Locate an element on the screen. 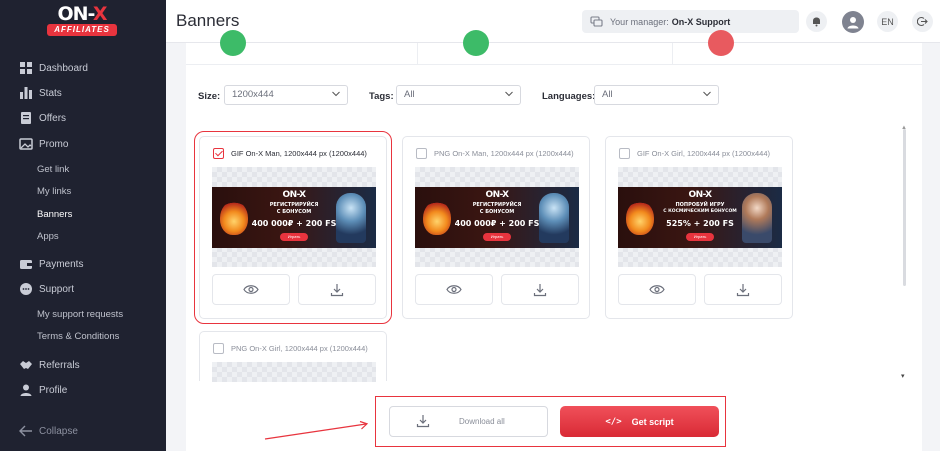 This screenshot has width=940, height=451. user-avatar-icon is located at coordinates (853, 23).